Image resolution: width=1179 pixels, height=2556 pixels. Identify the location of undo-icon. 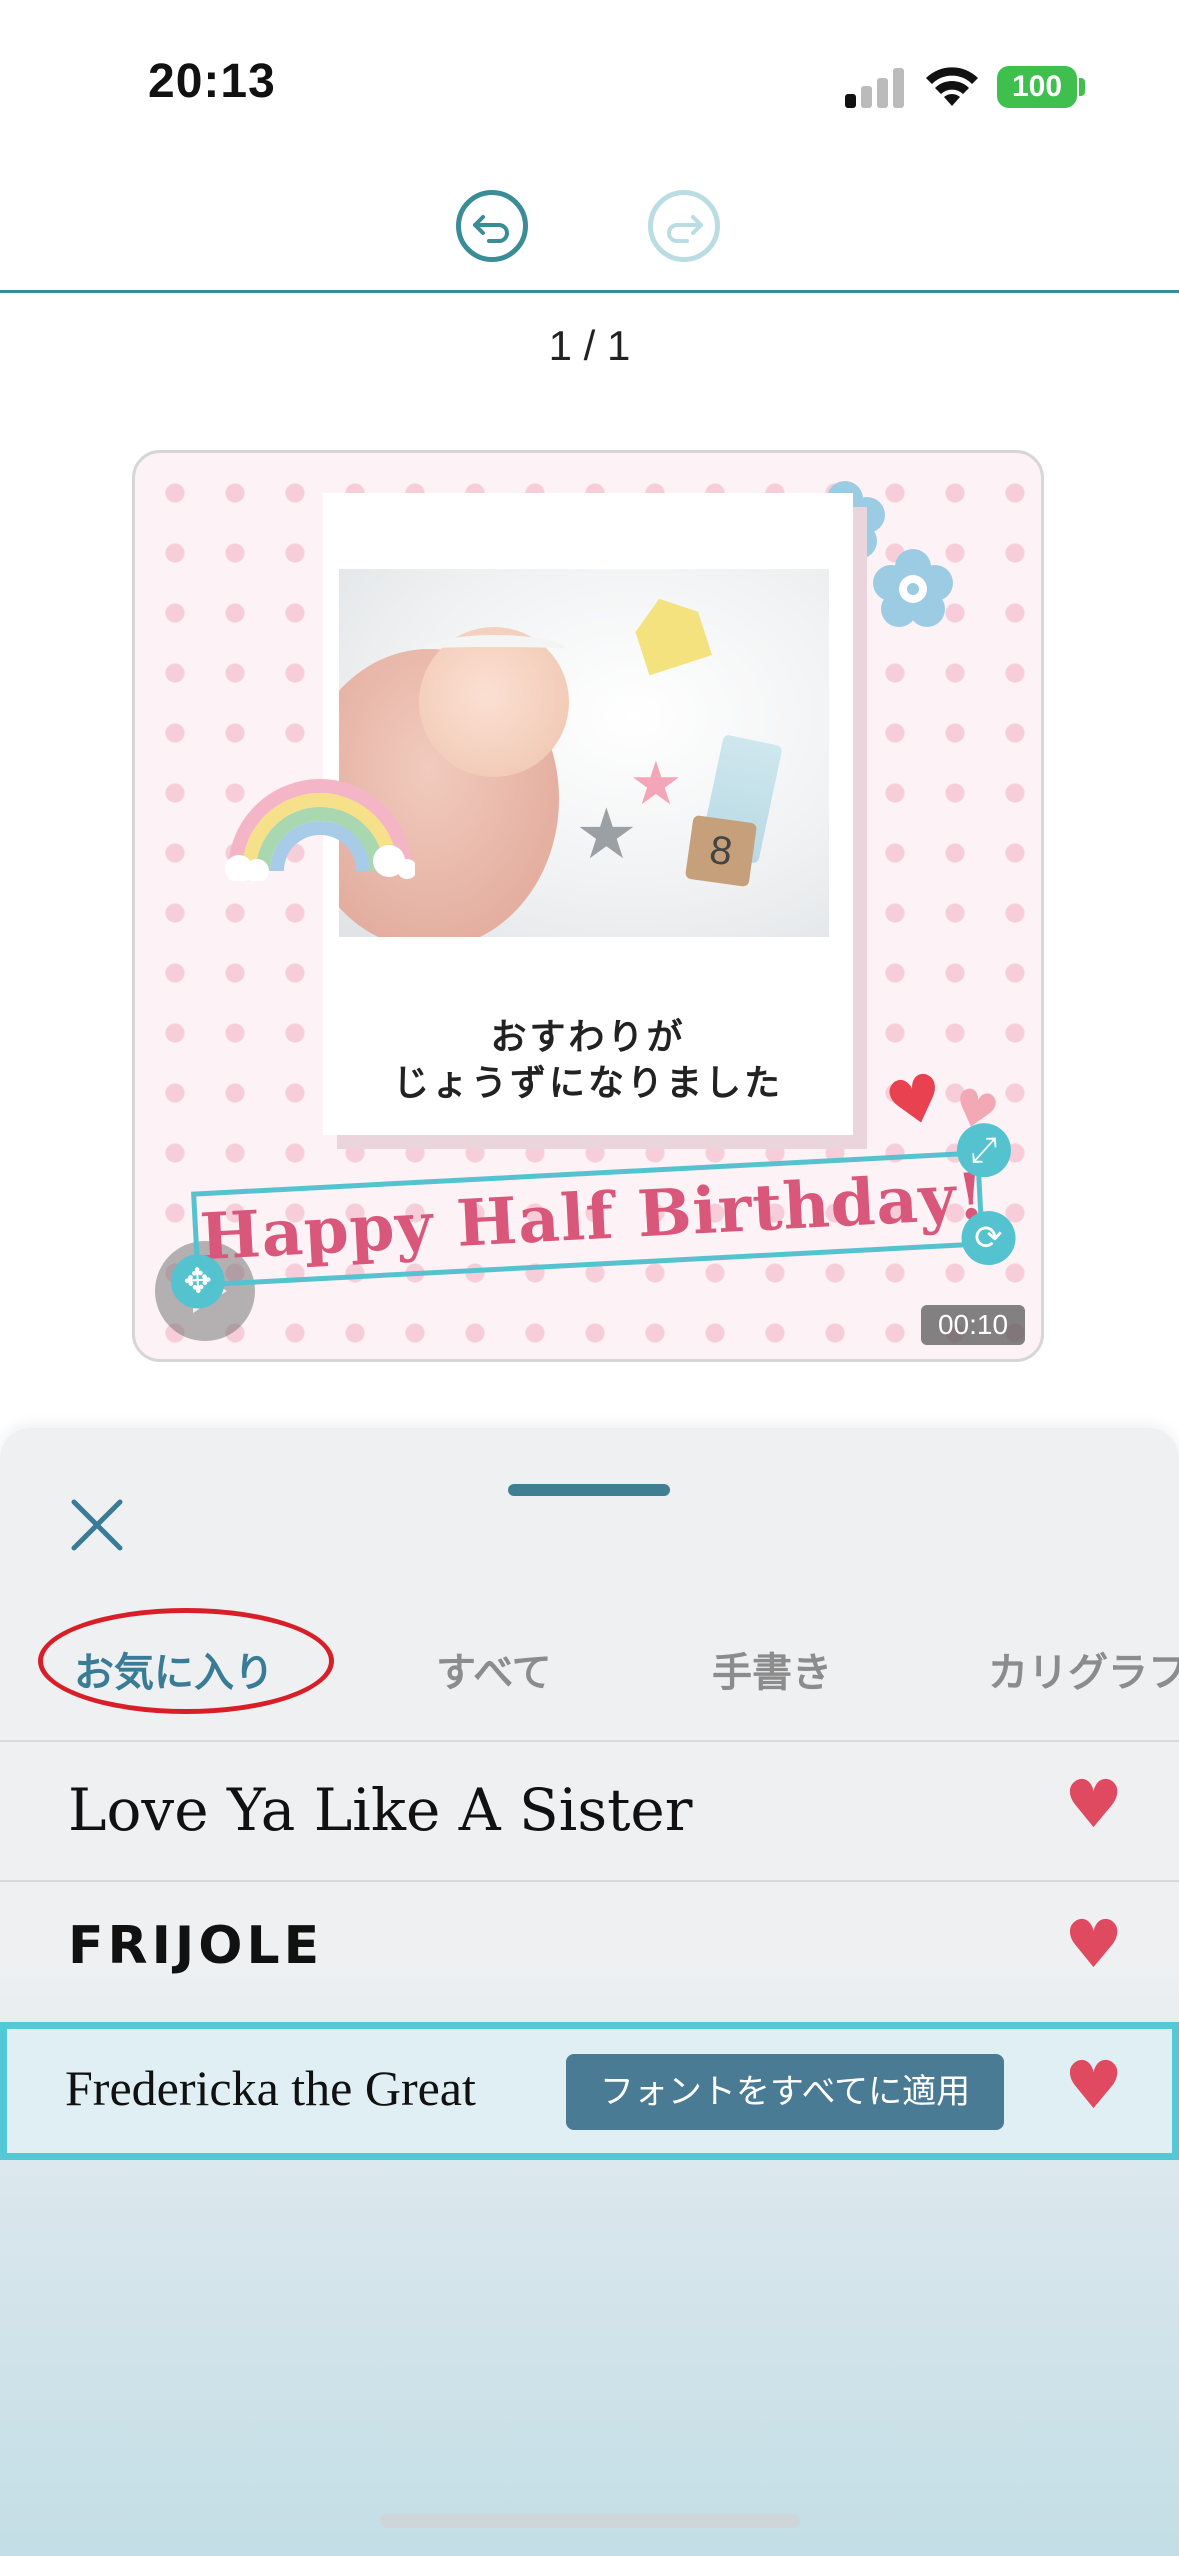
(491, 229).